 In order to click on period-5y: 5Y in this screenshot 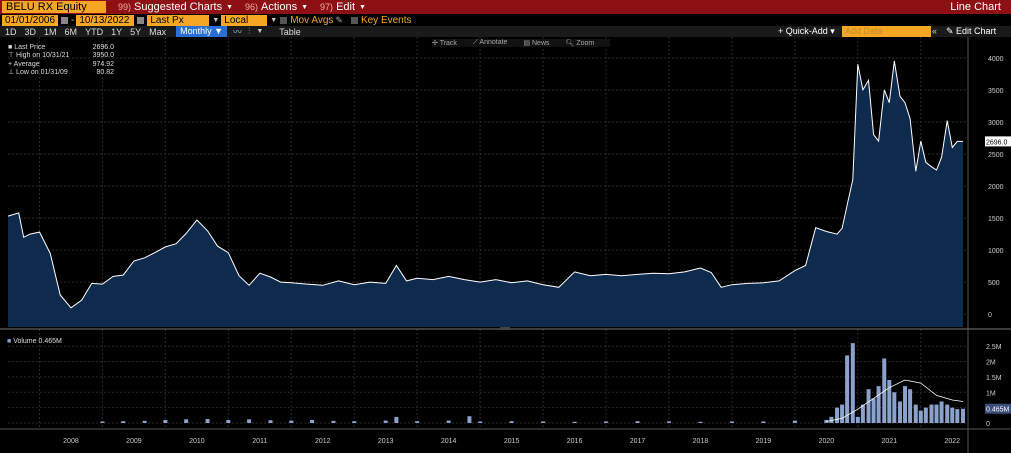, I will do `click(135, 32)`.